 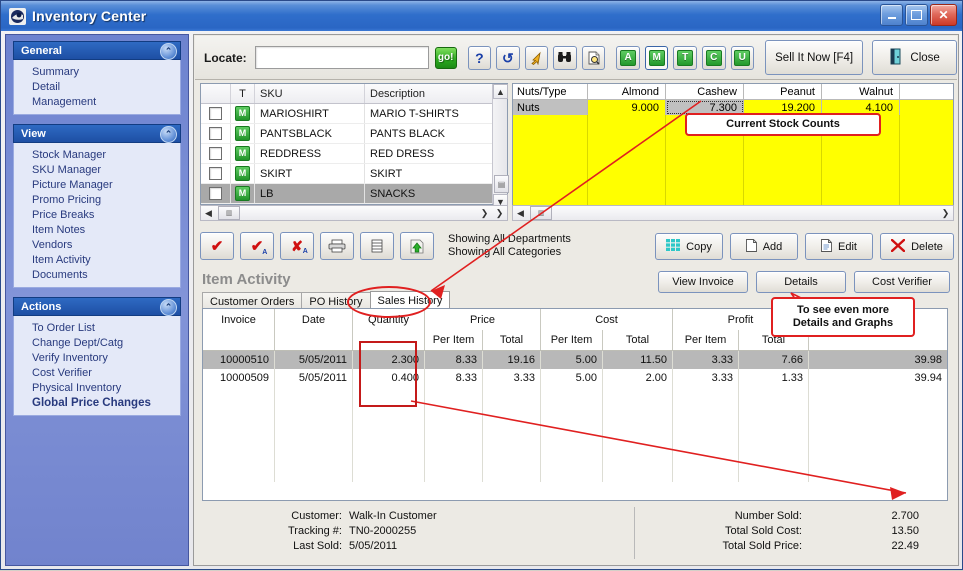 What do you see at coordinates (565, 57) in the screenshot?
I see `binoculars-icon` at bounding box center [565, 57].